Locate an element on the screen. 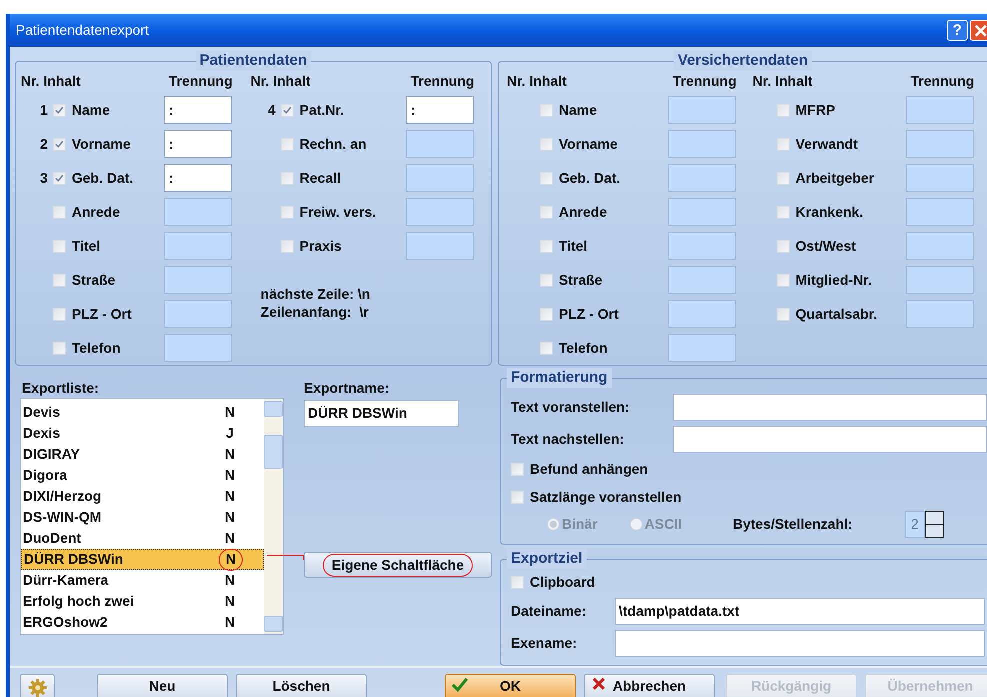 This screenshot has width=987, height=697. close-icon is located at coordinates (981, 30).